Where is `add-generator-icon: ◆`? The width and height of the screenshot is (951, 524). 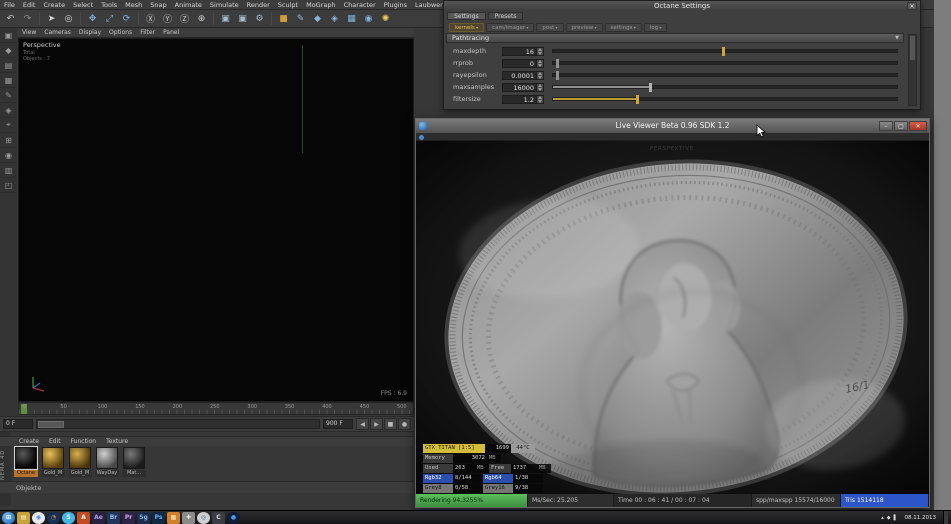
add-generator-icon: ◆ is located at coordinates (317, 18).